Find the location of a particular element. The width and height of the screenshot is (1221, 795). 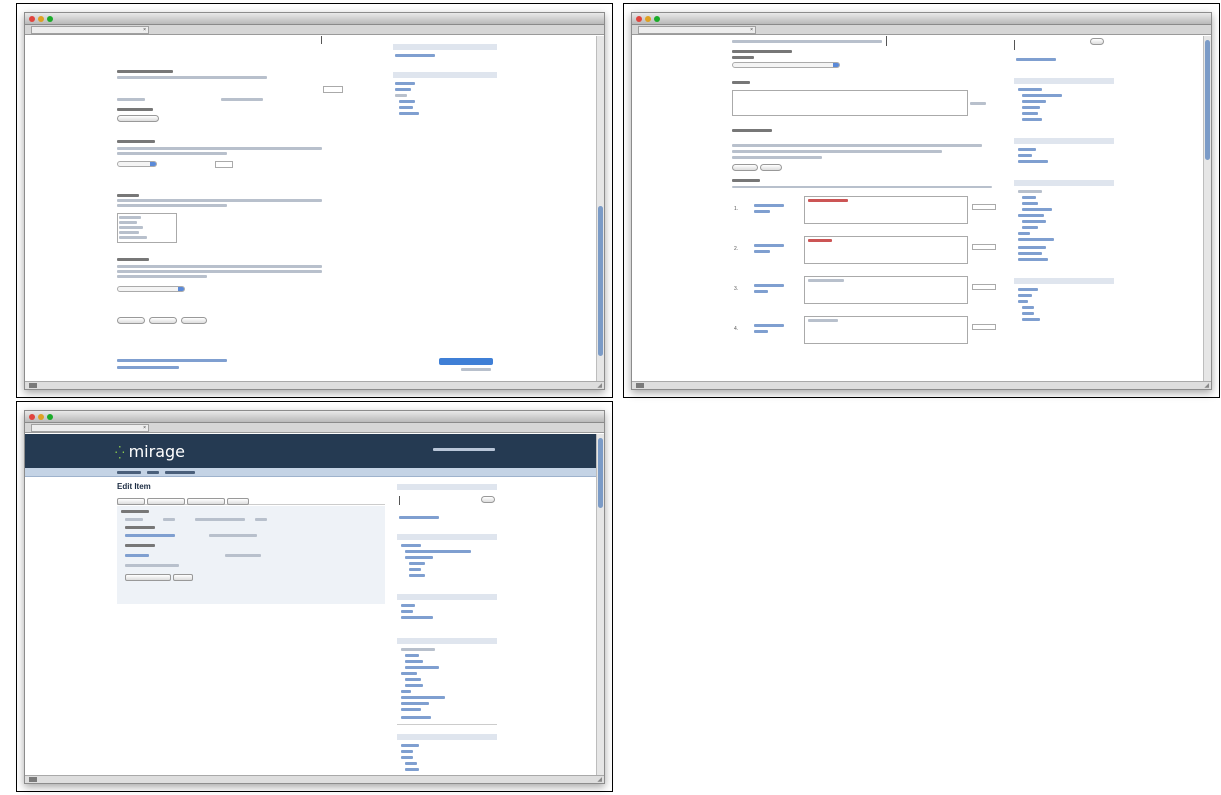

row-number: 3. is located at coordinates (736, 289).